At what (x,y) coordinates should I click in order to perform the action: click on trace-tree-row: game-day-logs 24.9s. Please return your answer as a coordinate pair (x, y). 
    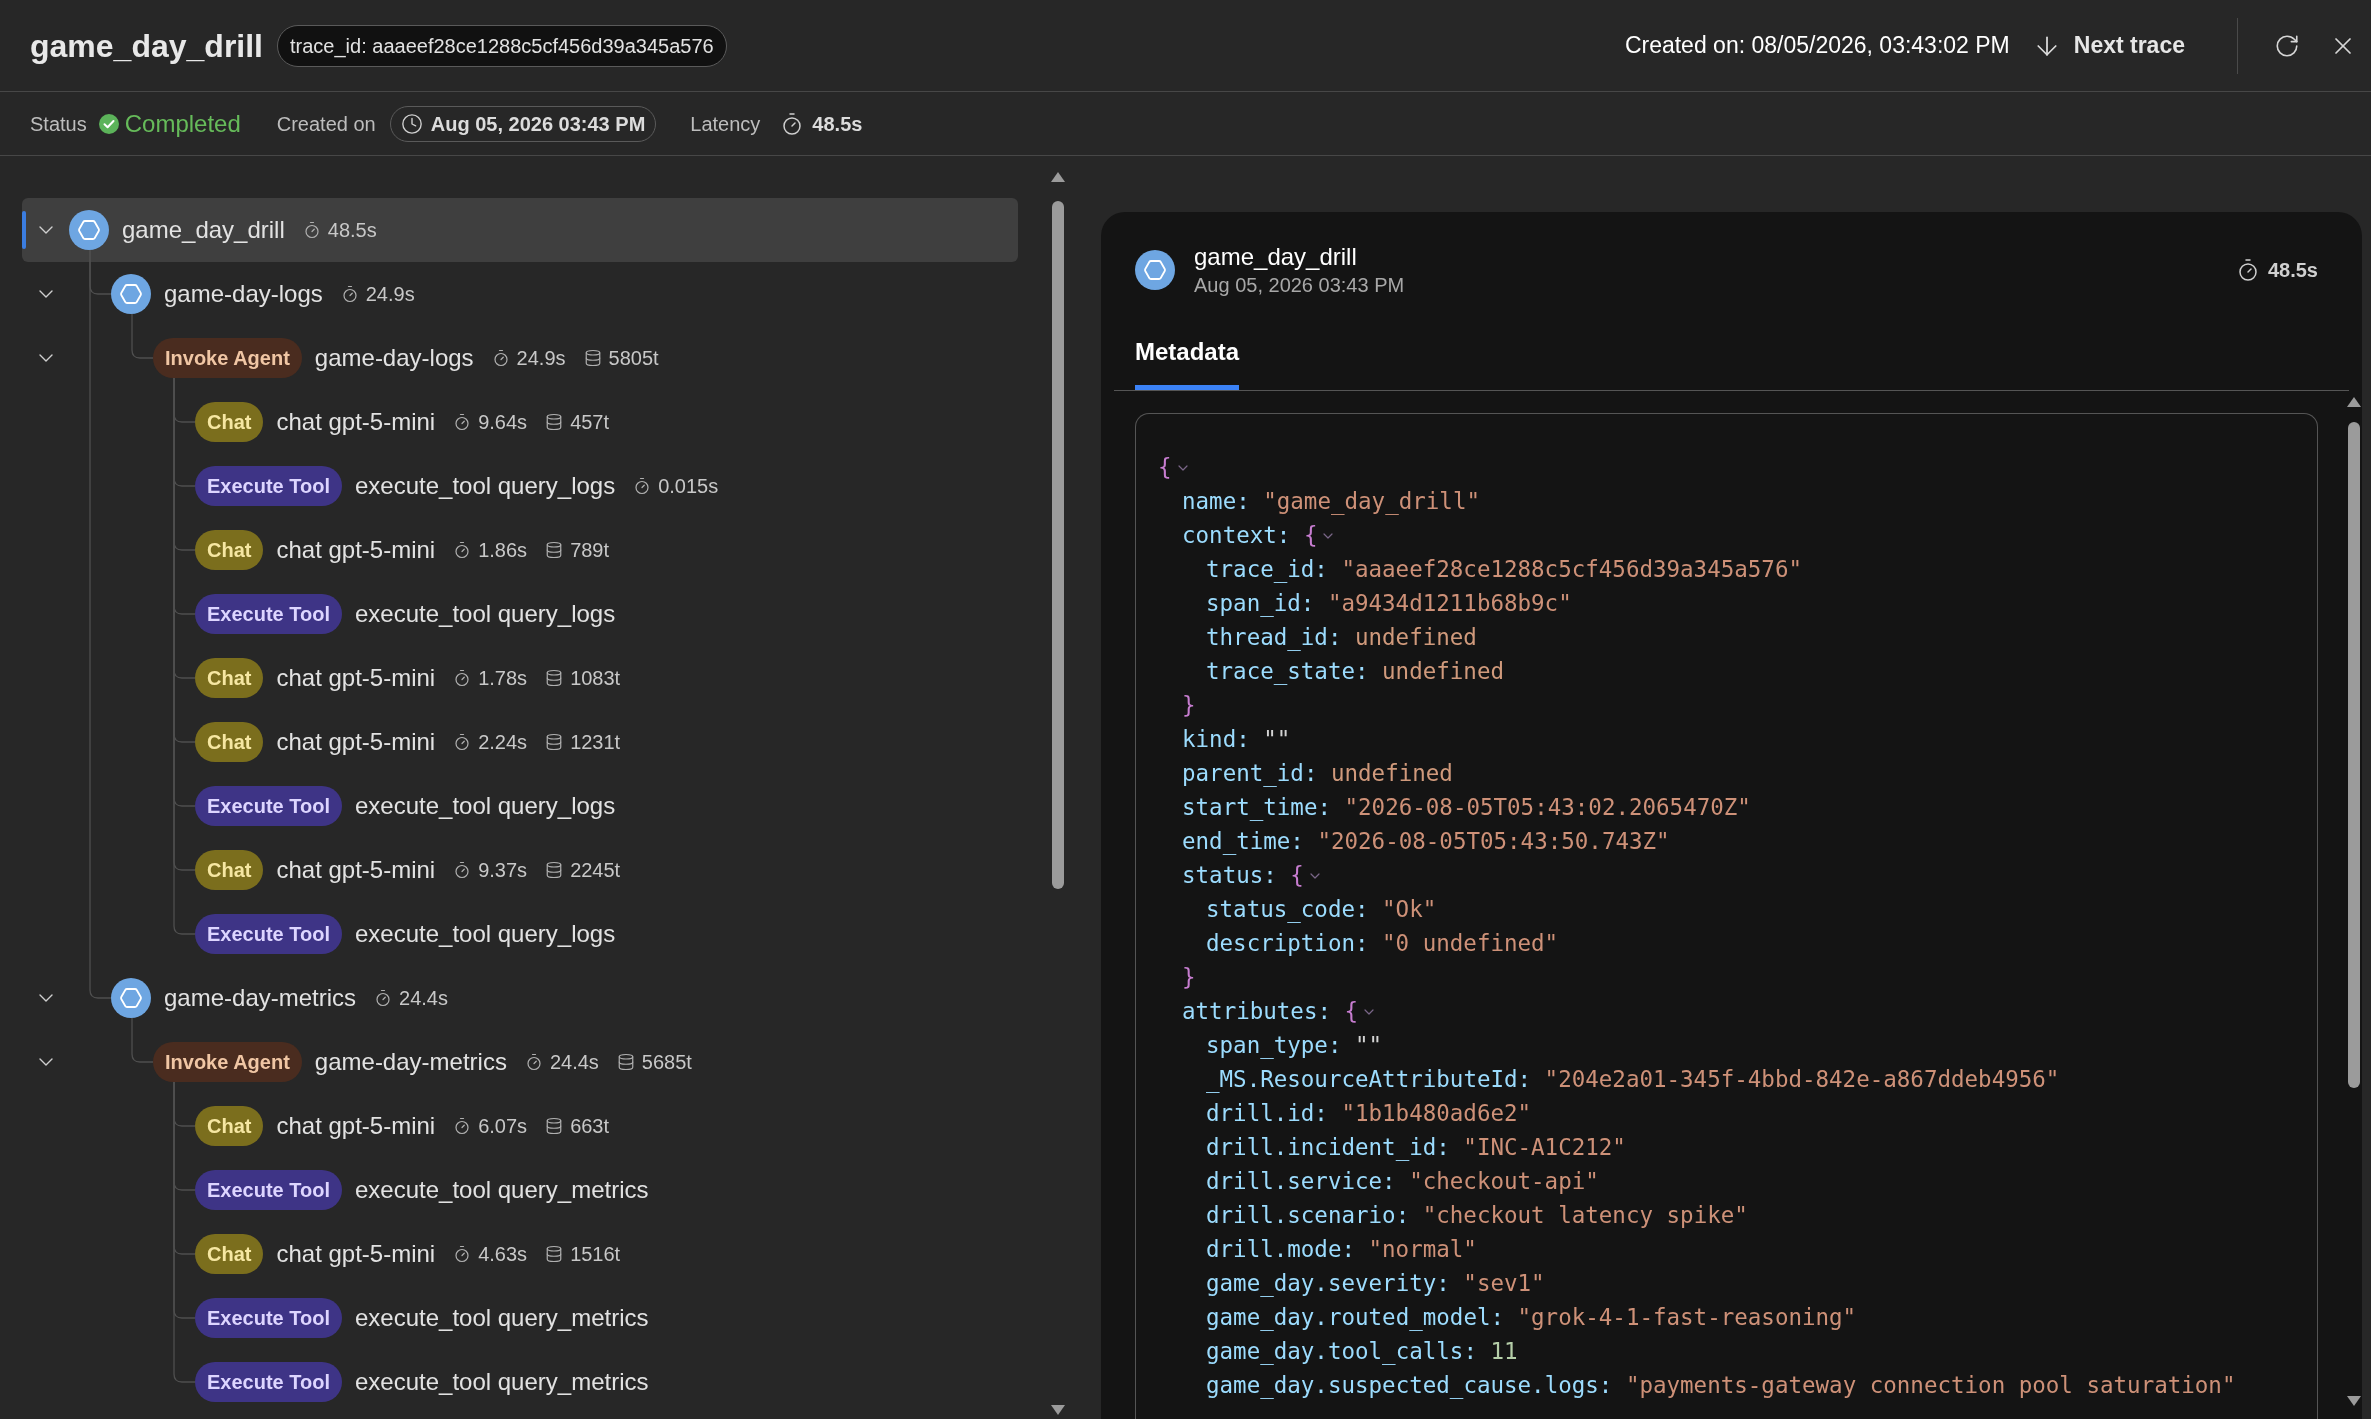
    Looking at the image, I should click on (520, 294).